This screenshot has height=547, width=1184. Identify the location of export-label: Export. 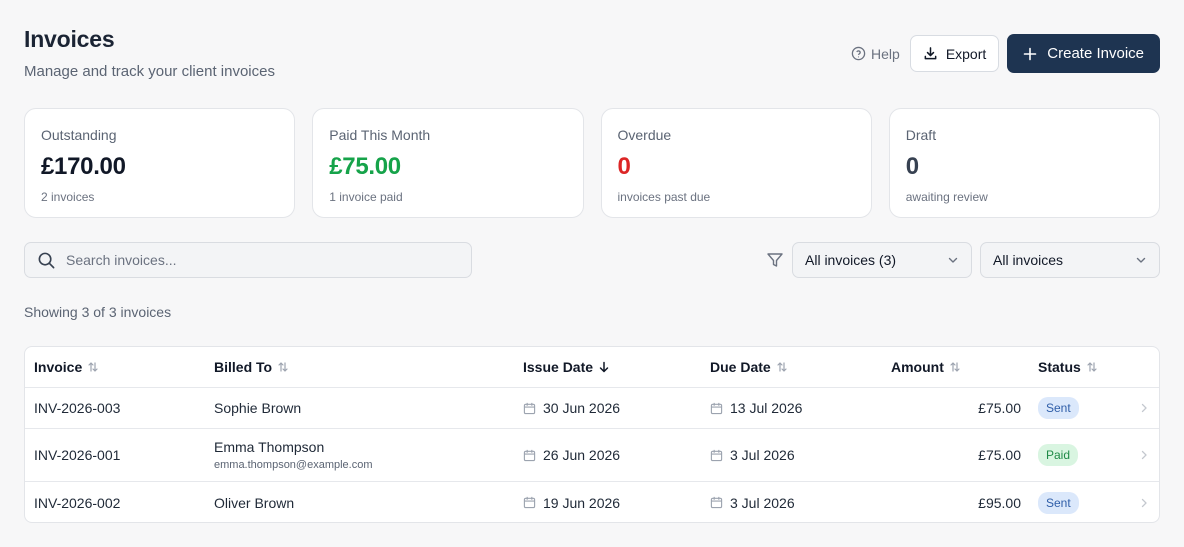
(966, 53).